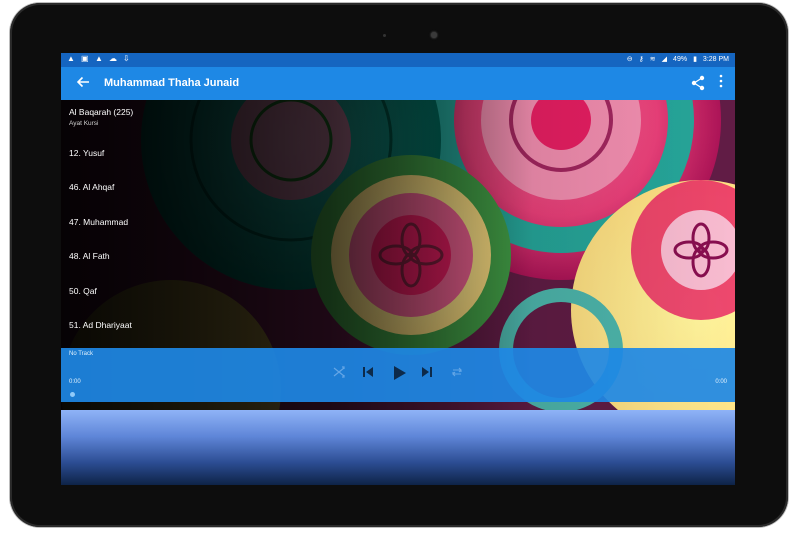 This screenshot has width=800, height=533. I want to click on track-title: 46. Al Ahqaf, so click(92, 187).